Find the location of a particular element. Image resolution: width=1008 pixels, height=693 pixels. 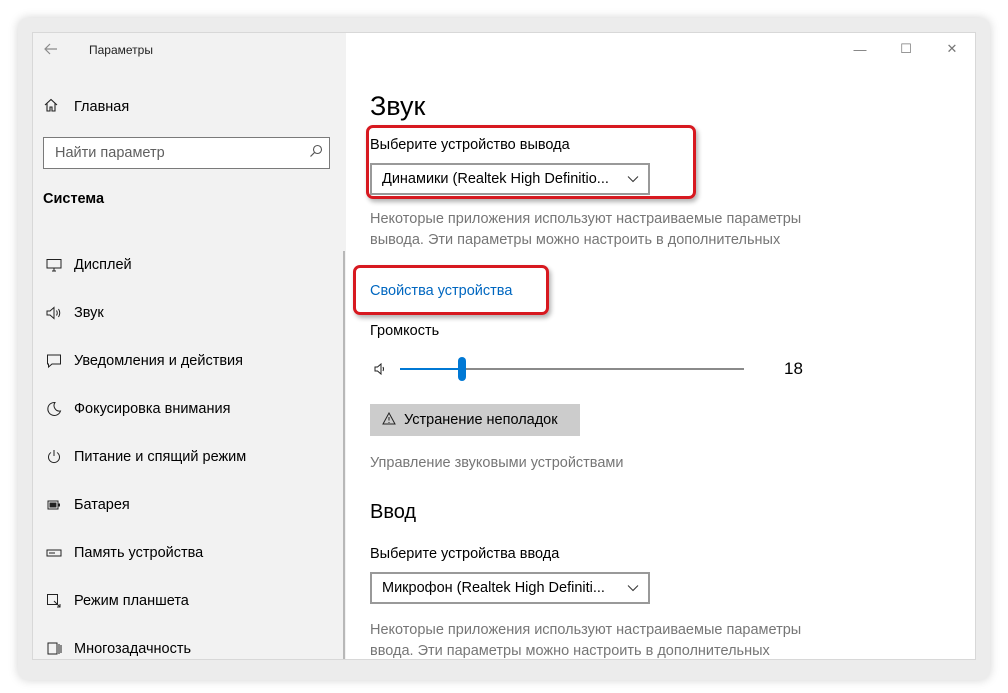

output-device-highlight is located at coordinates (531, 162).